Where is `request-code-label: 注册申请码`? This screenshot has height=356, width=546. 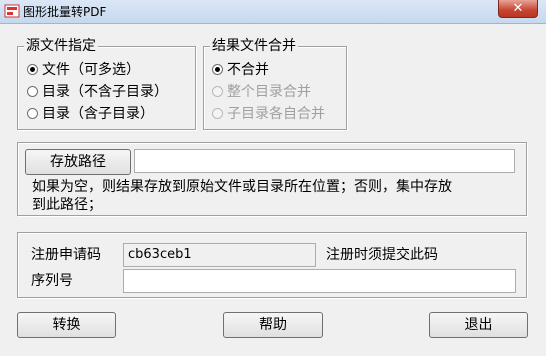
request-code-label: 注册申请码 is located at coordinates (66, 255).